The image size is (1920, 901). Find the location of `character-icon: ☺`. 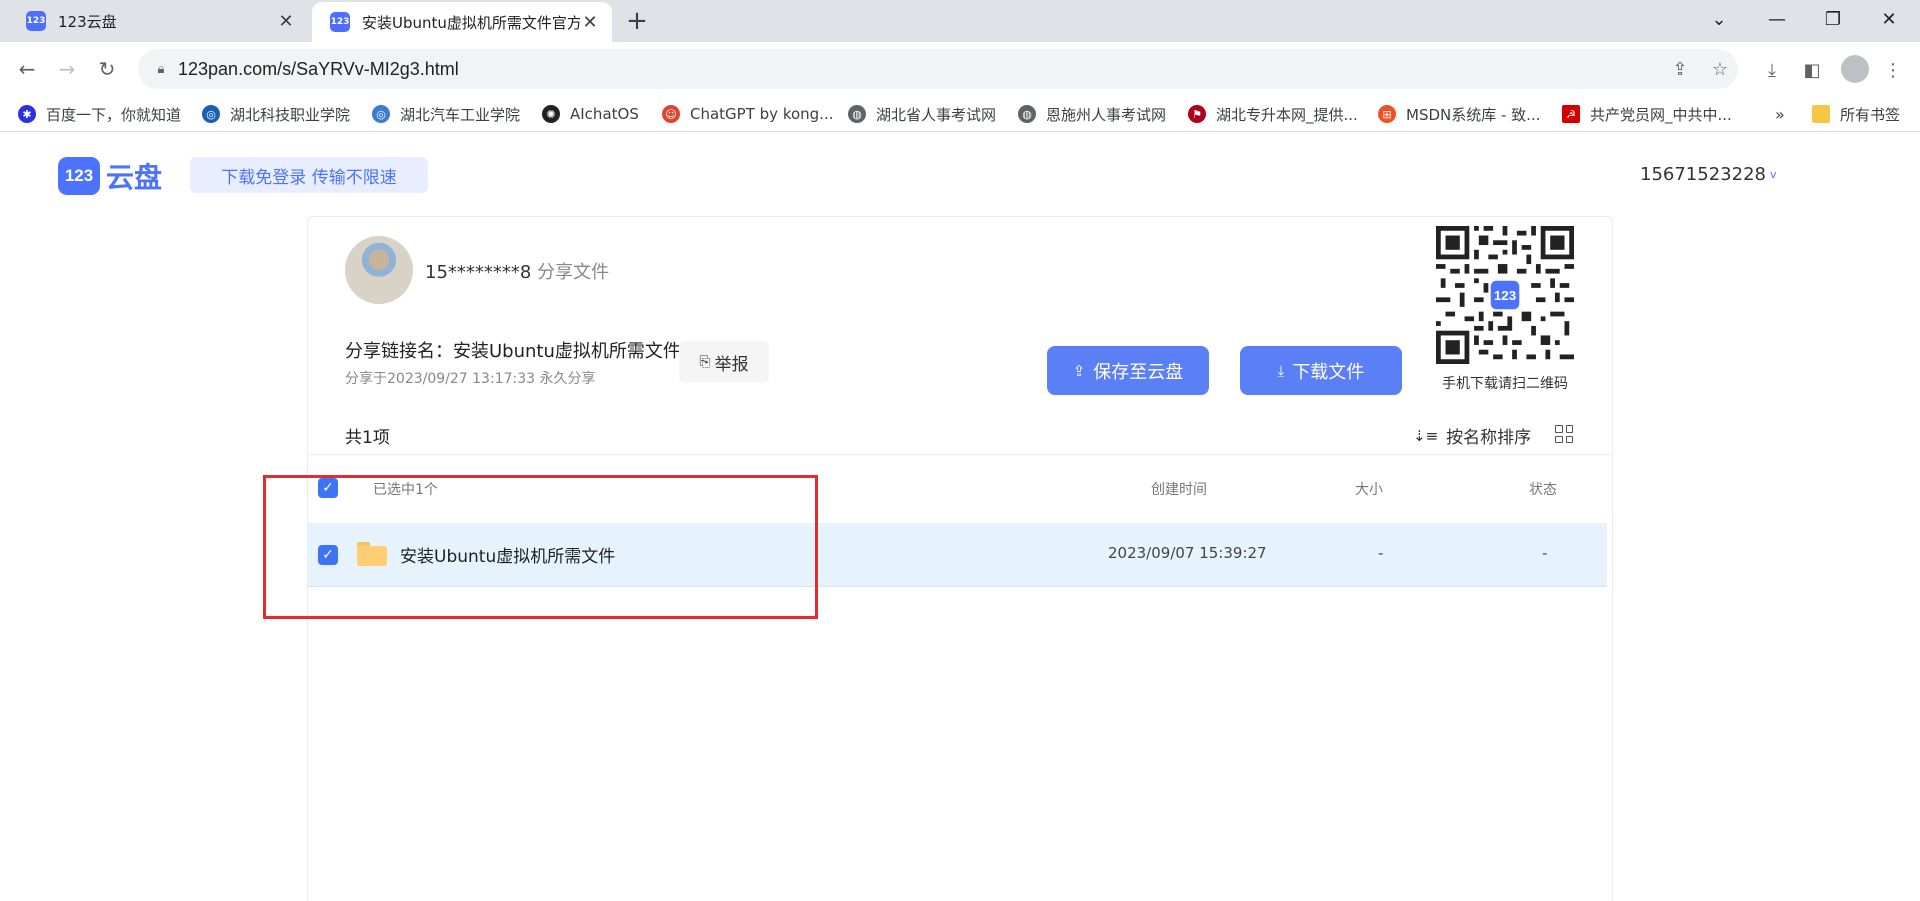

character-icon: ☺ is located at coordinates (671, 114).